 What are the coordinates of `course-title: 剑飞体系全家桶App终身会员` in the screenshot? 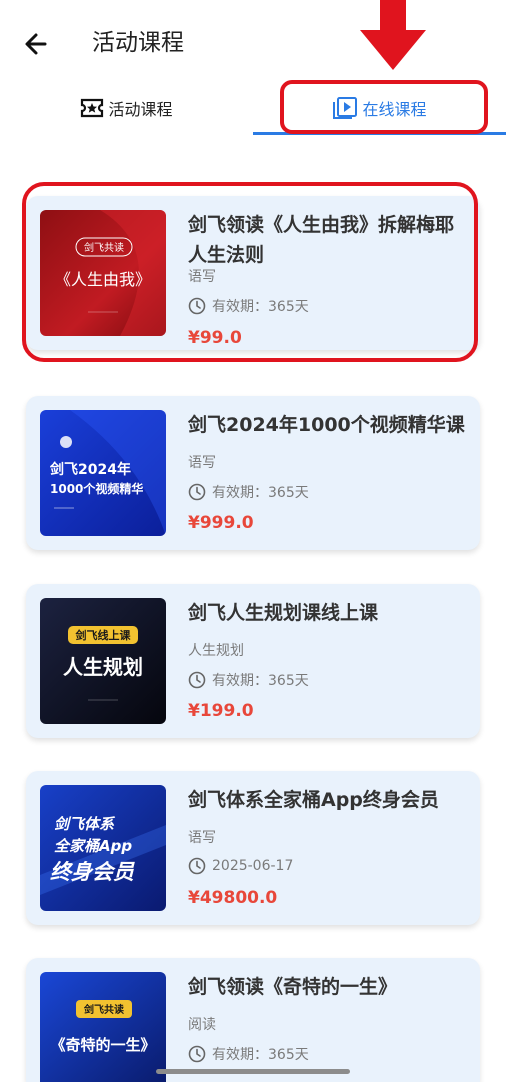 It's located at (313, 800).